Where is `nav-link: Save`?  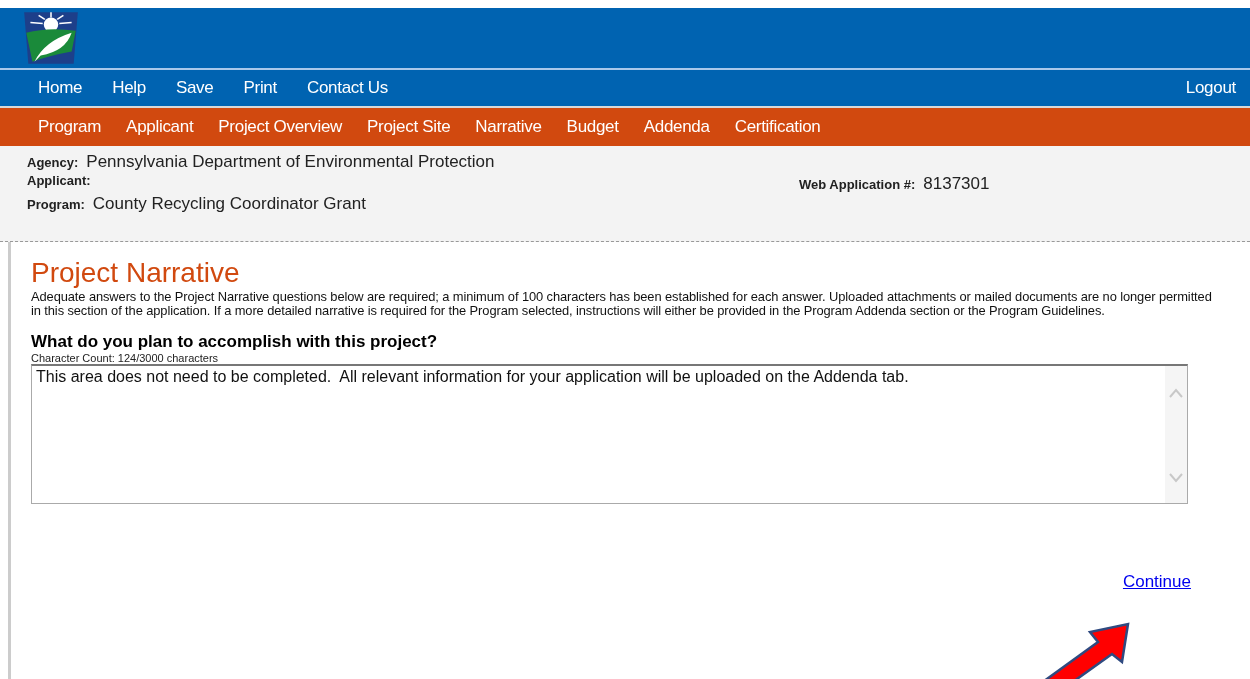 nav-link: Save is located at coordinates (194, 88).